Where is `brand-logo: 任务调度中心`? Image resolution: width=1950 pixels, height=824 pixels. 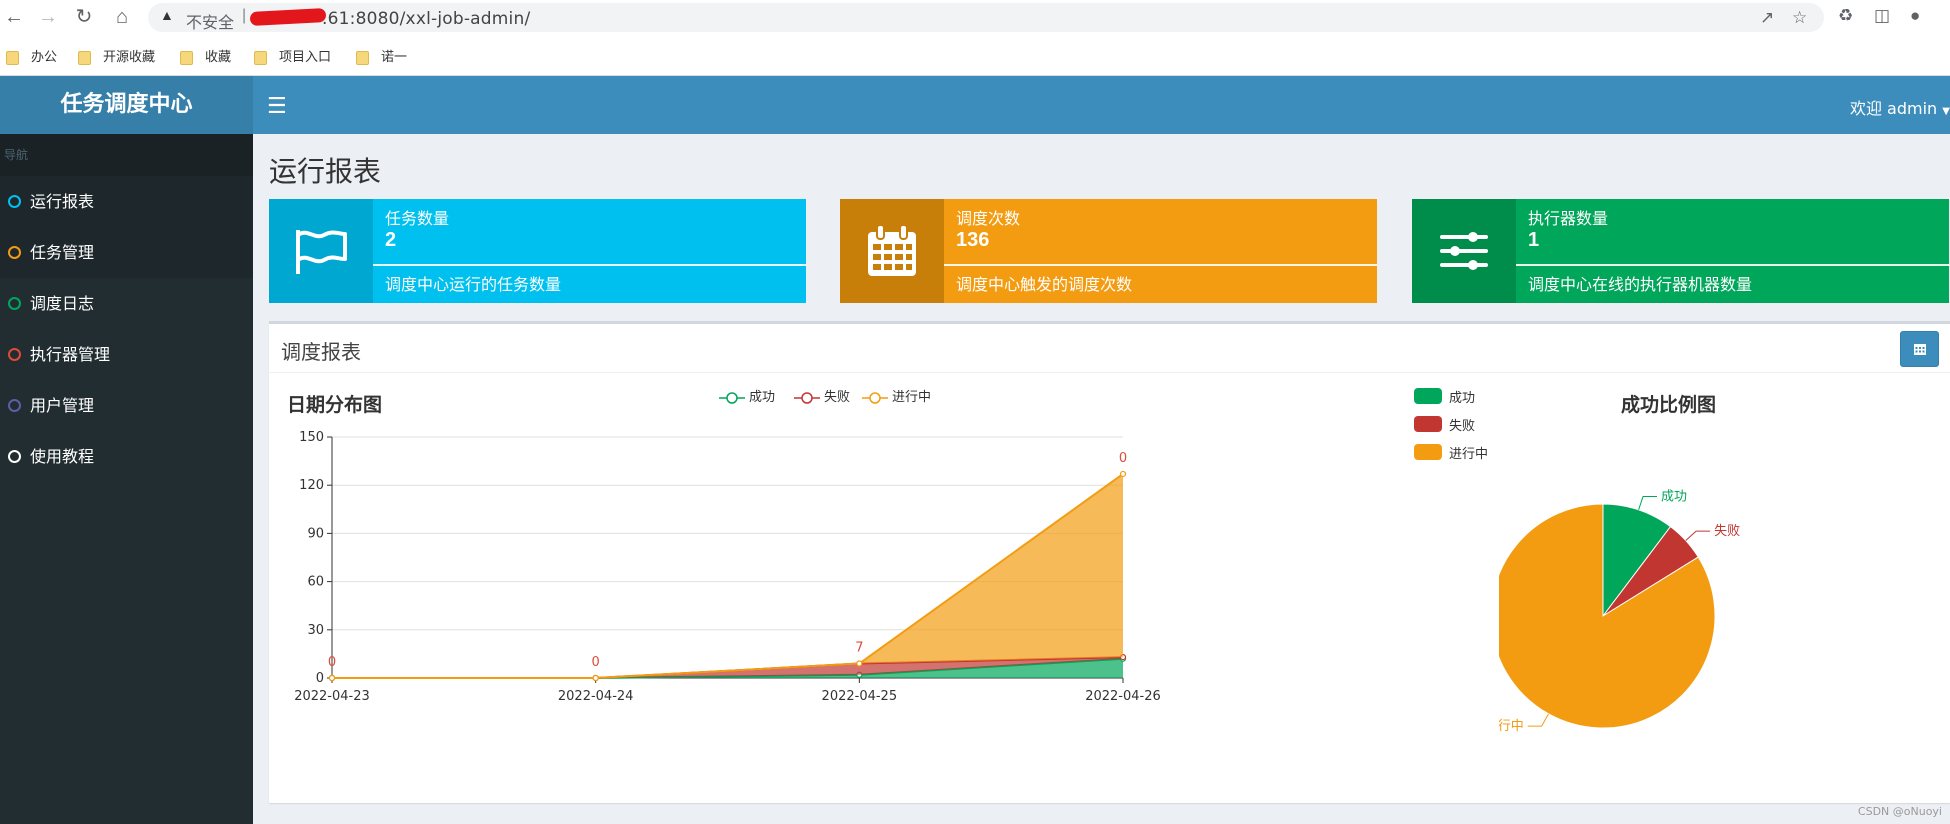
brand-logo: 任务调度中心 is located at coordinates (126, 105).